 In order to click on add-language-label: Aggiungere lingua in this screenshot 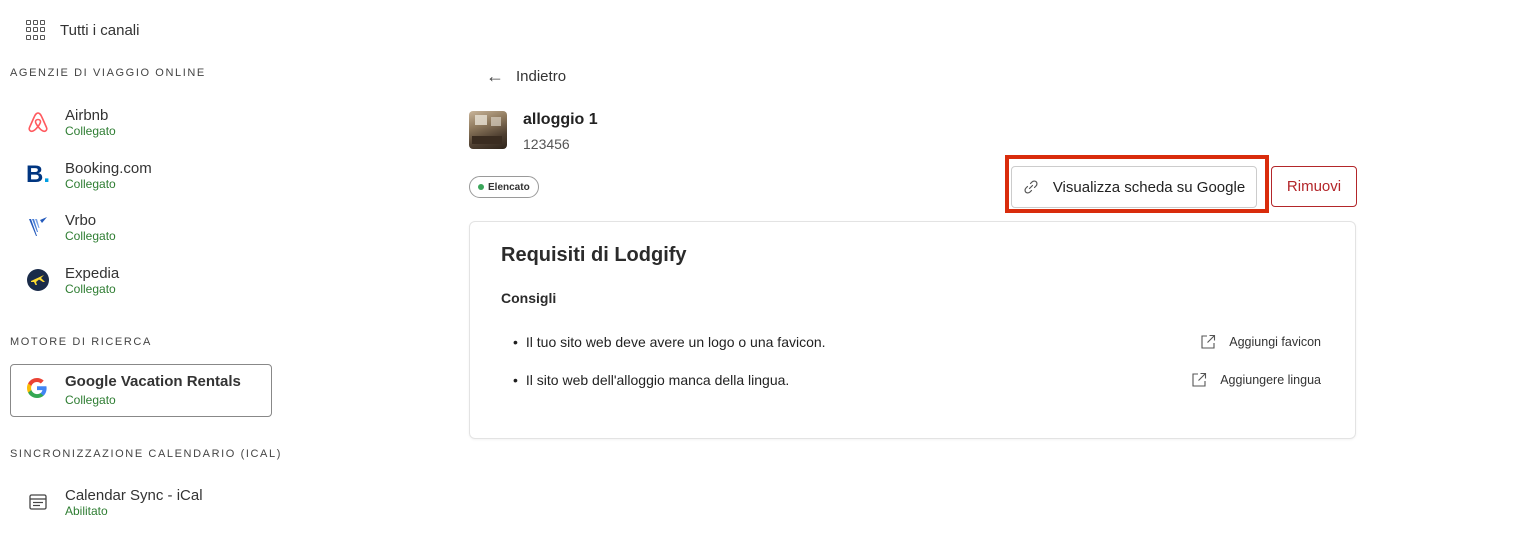, I will do `click(1270, 380)`.